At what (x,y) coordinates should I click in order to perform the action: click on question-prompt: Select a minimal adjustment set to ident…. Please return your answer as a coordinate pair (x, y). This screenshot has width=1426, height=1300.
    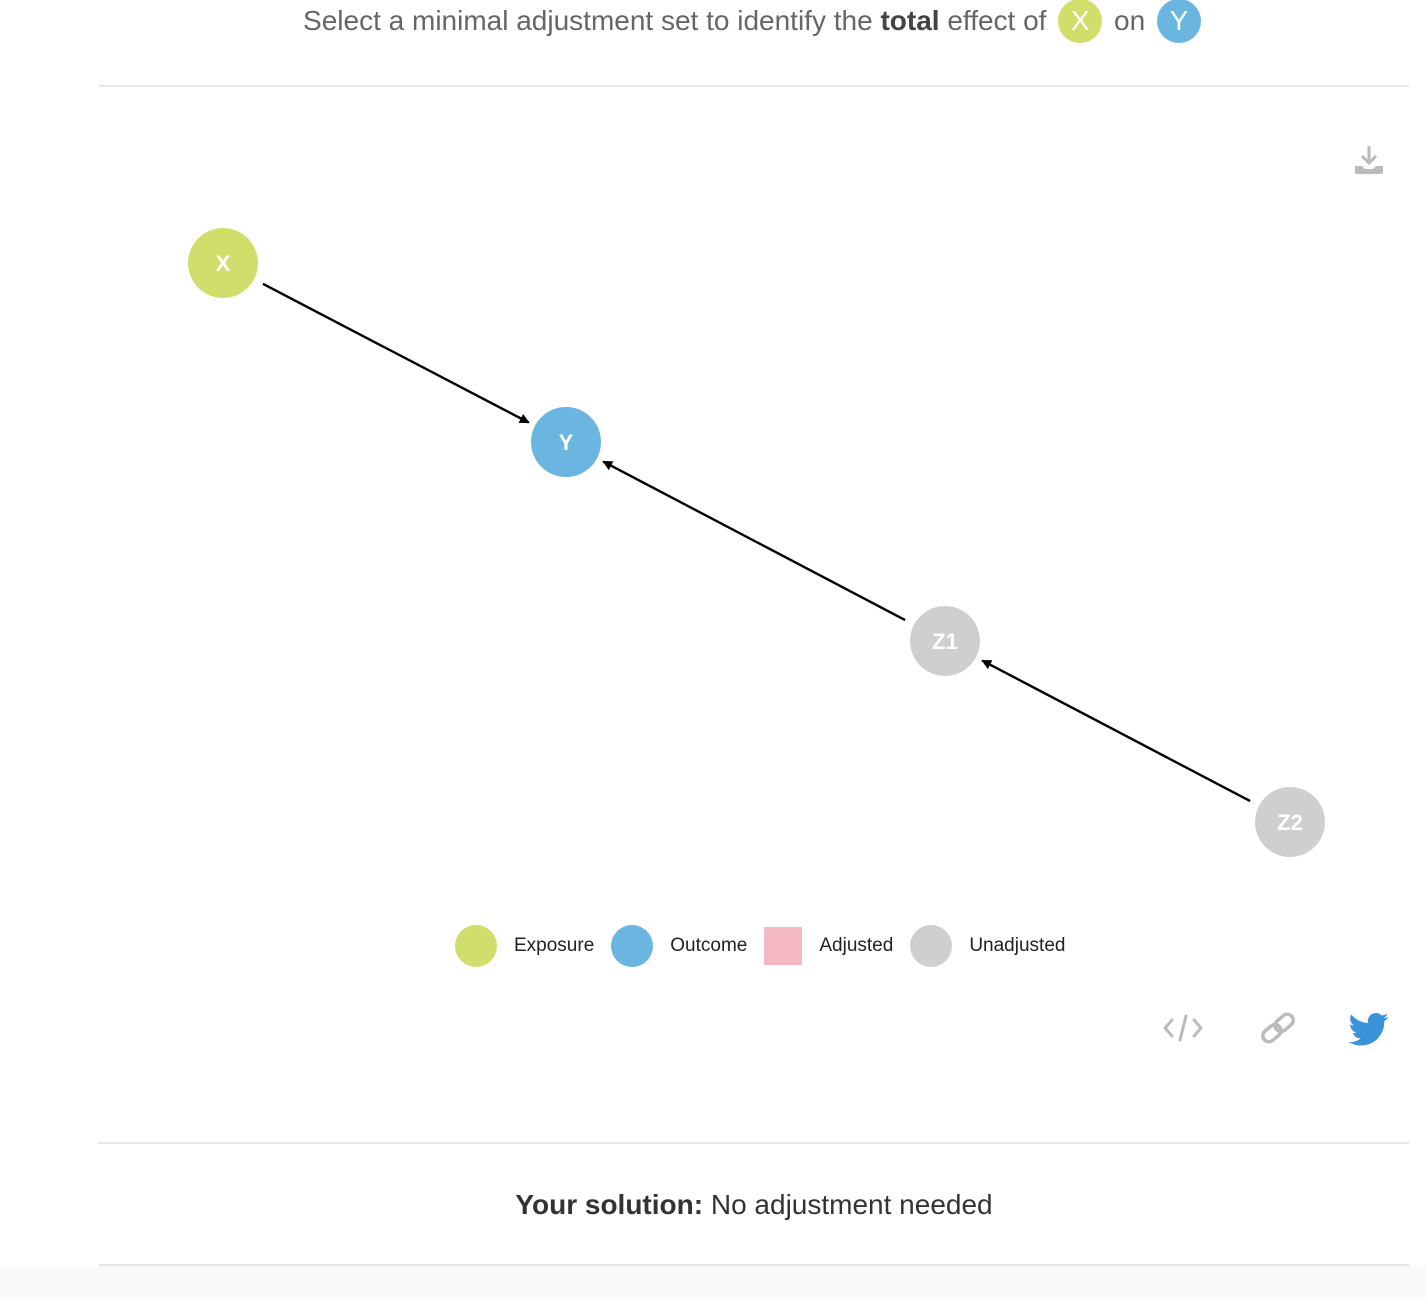
    Looking at the image, I should click on (713, 23).